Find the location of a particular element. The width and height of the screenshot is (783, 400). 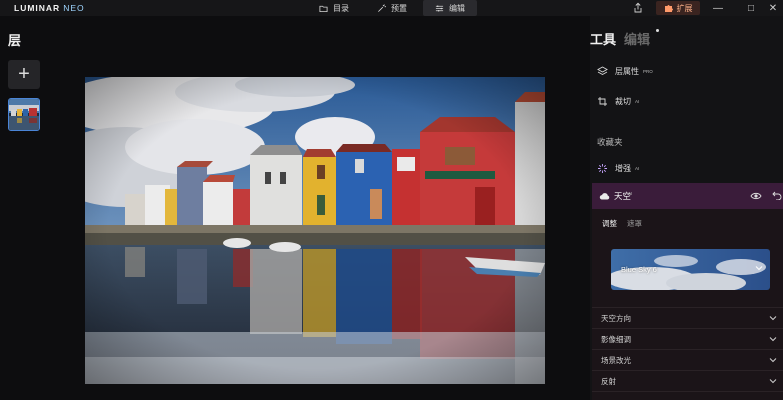

logo-main-text: LUMINAR is located at coordinates (37, 8).